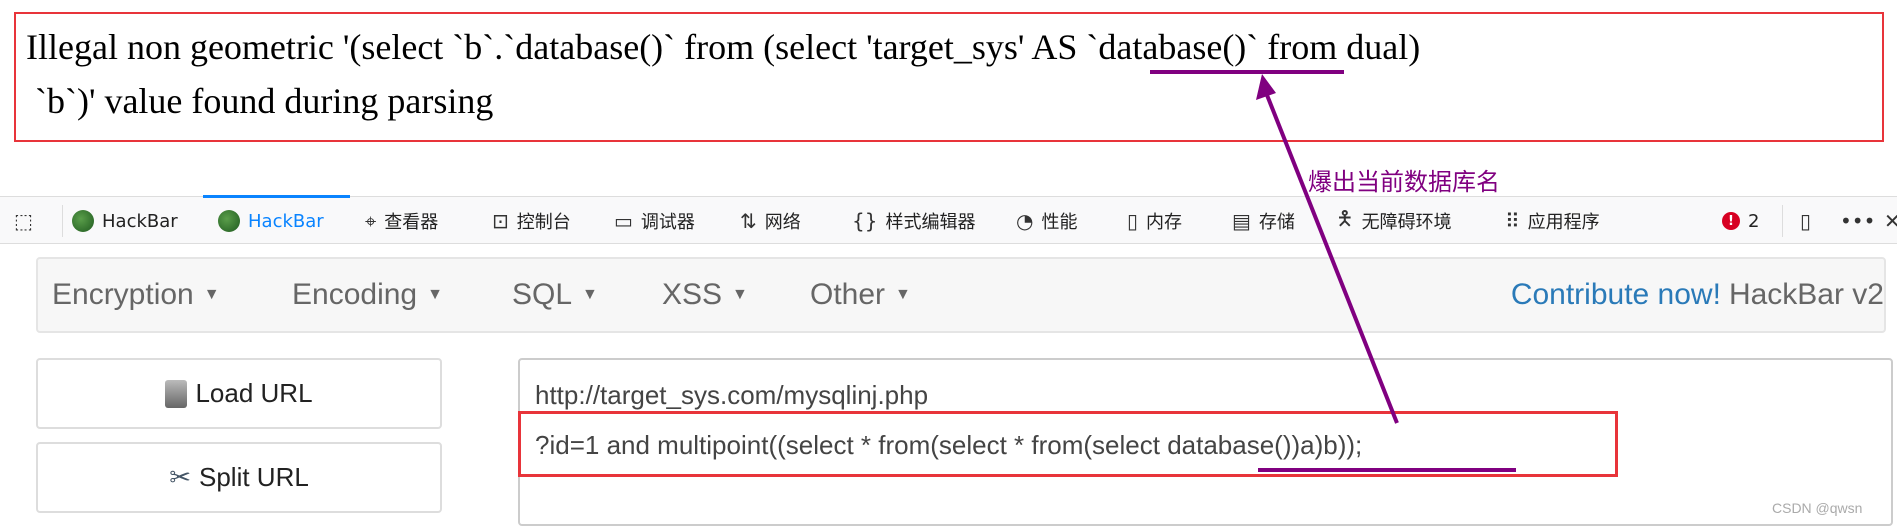 This screenshot has height=527, width=1897. Describe the element at coordinates (1331, 256) in the screenshot. I see `arrow-line` at that location.